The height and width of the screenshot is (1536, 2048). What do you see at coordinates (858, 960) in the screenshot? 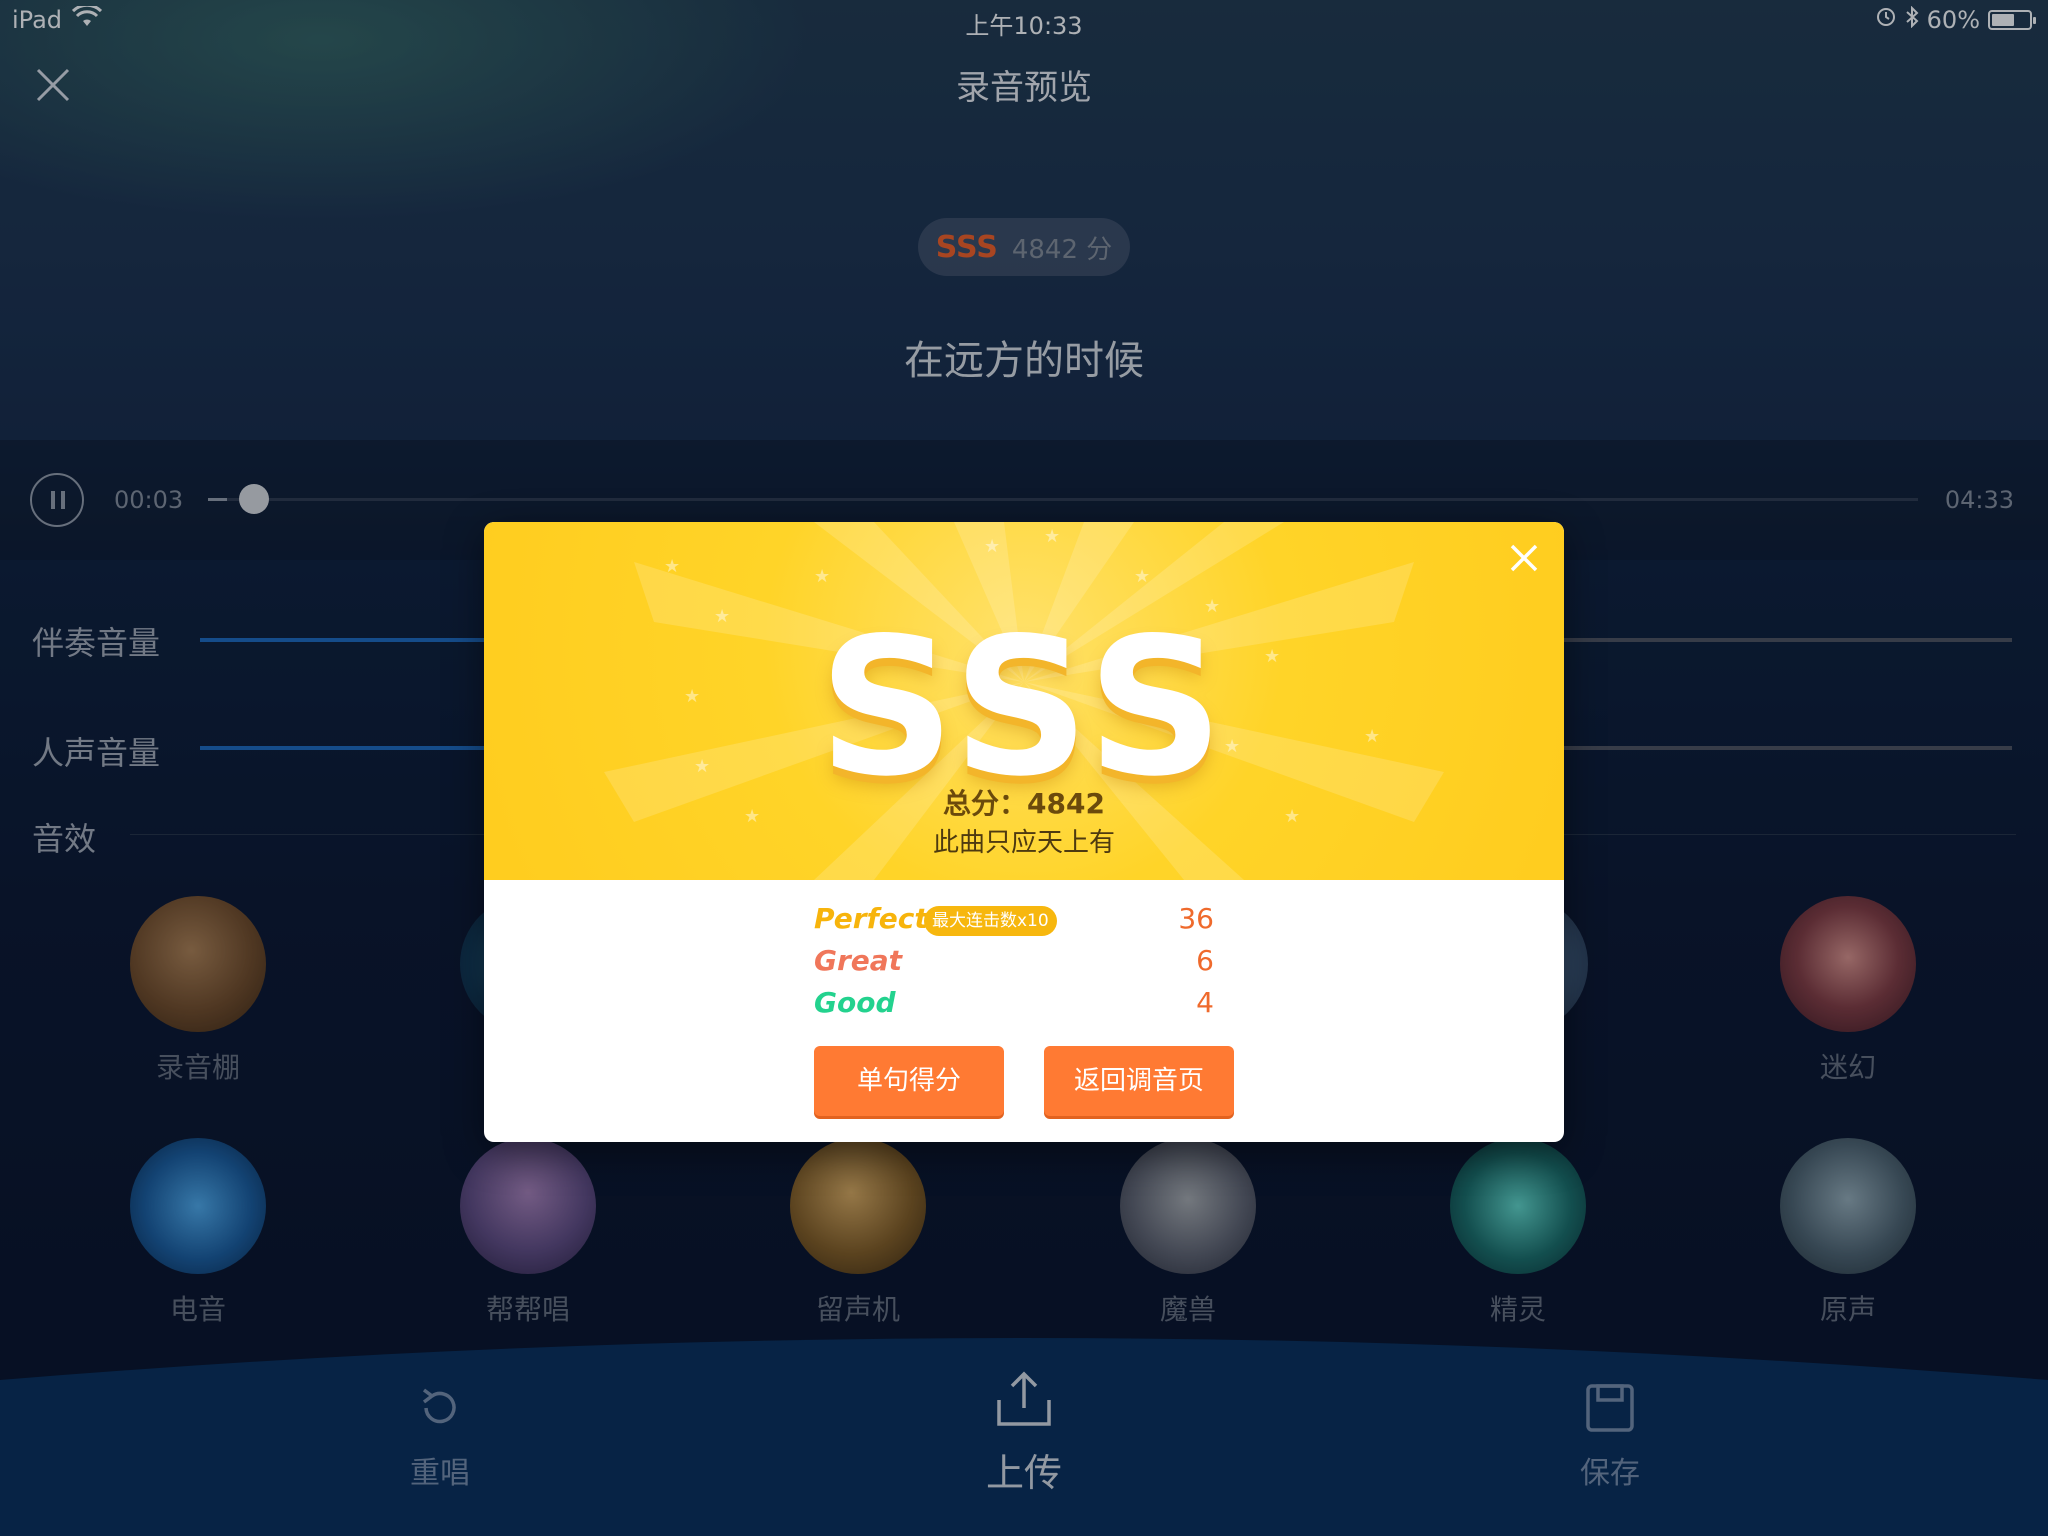
I see `stat-label: Great` at bounding box center [858, 960].